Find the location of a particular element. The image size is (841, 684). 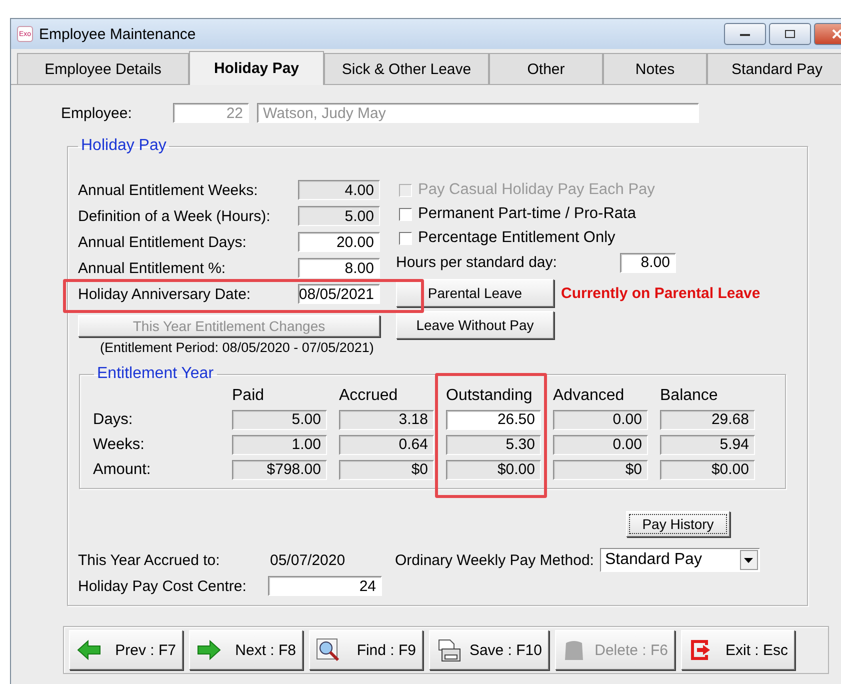

maximize-button is located at coordinates (790, 34).